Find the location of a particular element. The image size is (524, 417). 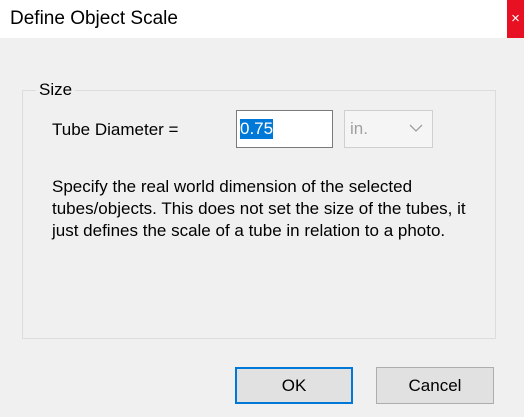

tube-diameter-input is located at coordinates (284, 129).